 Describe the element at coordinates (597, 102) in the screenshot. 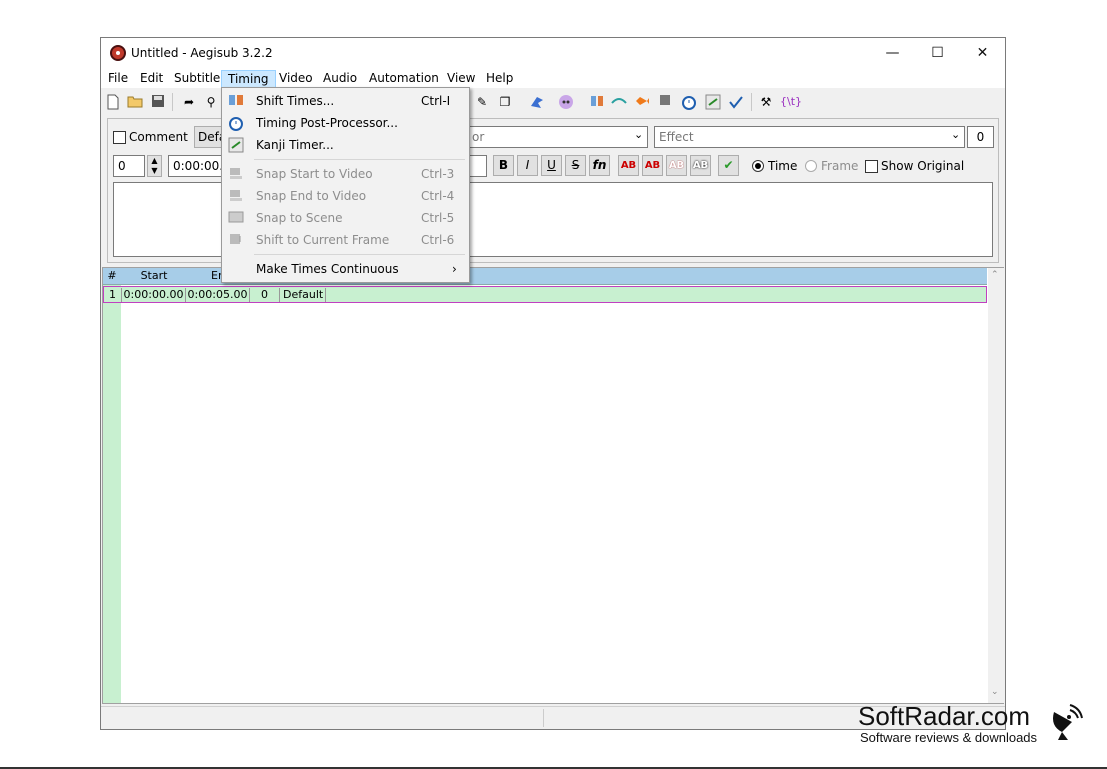

I see `split-icon` at that location.